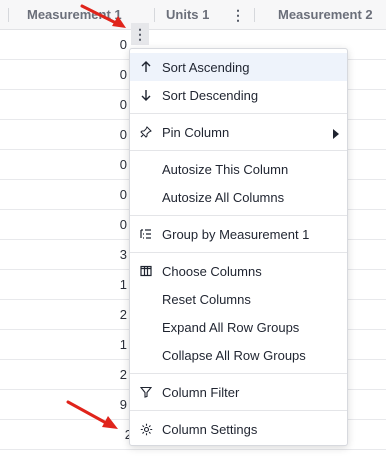 The image size is (386, 461). What do you see at coordinates (238, 132) in the screenshot?
I see `menu-pin-column: Pin Column` at bounding box center [238, 132].